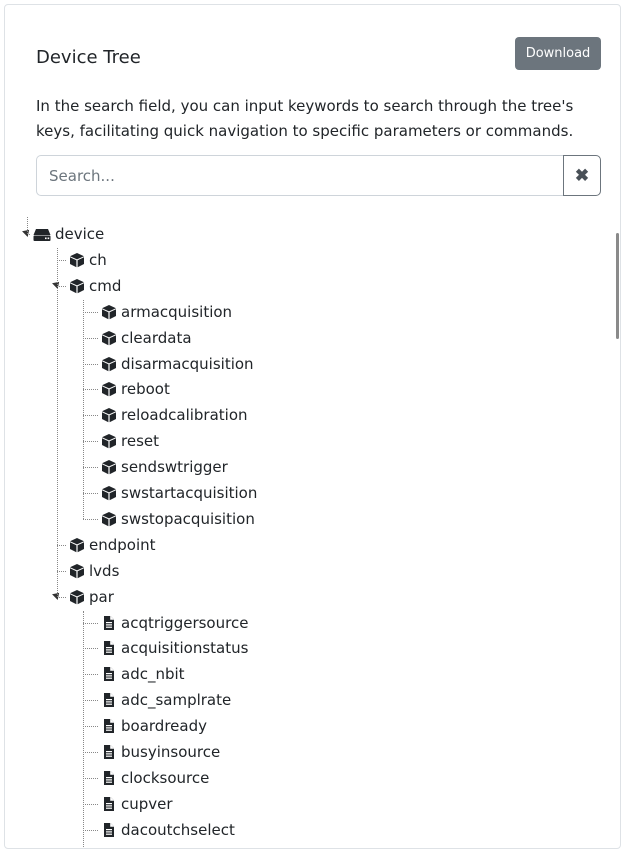  I want to click on search-input, so click(299, 175).